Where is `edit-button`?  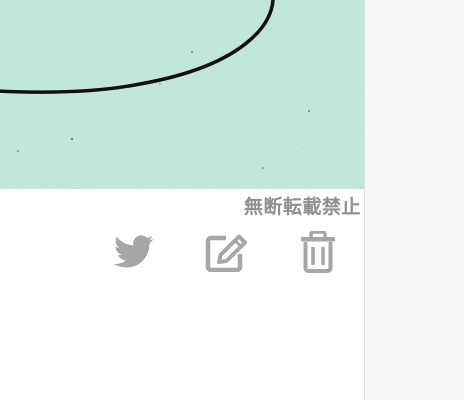
edit-button is located at coordinates (226, 252).